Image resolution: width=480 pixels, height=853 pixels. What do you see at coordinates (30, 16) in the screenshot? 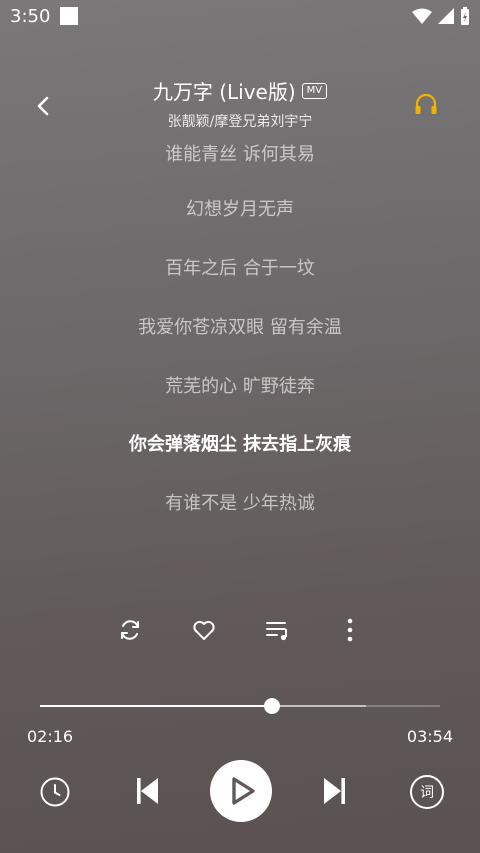
I see `status-time: 3:50` at bounding box center [30, 16].